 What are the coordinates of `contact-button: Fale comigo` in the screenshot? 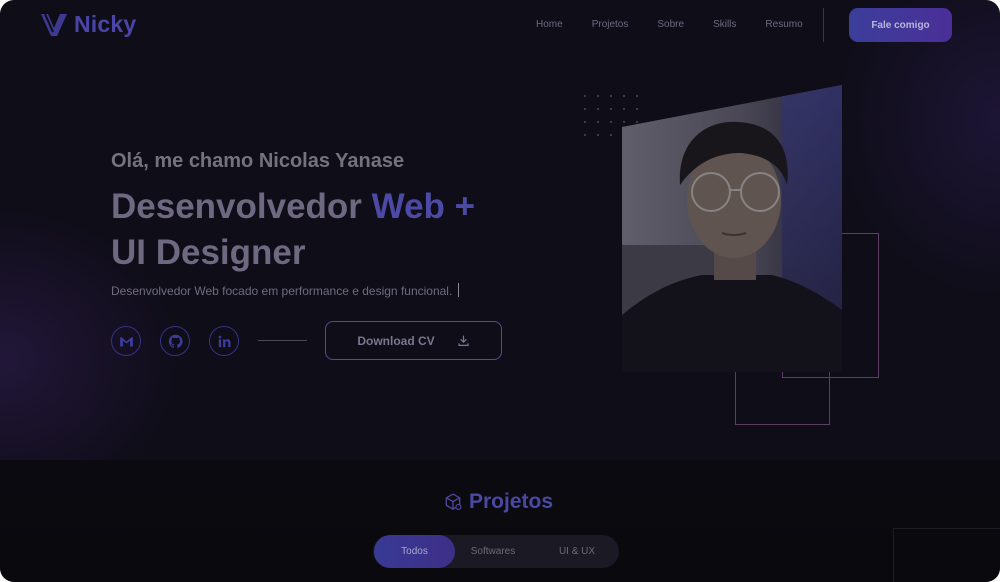 It's located at (900, 25).